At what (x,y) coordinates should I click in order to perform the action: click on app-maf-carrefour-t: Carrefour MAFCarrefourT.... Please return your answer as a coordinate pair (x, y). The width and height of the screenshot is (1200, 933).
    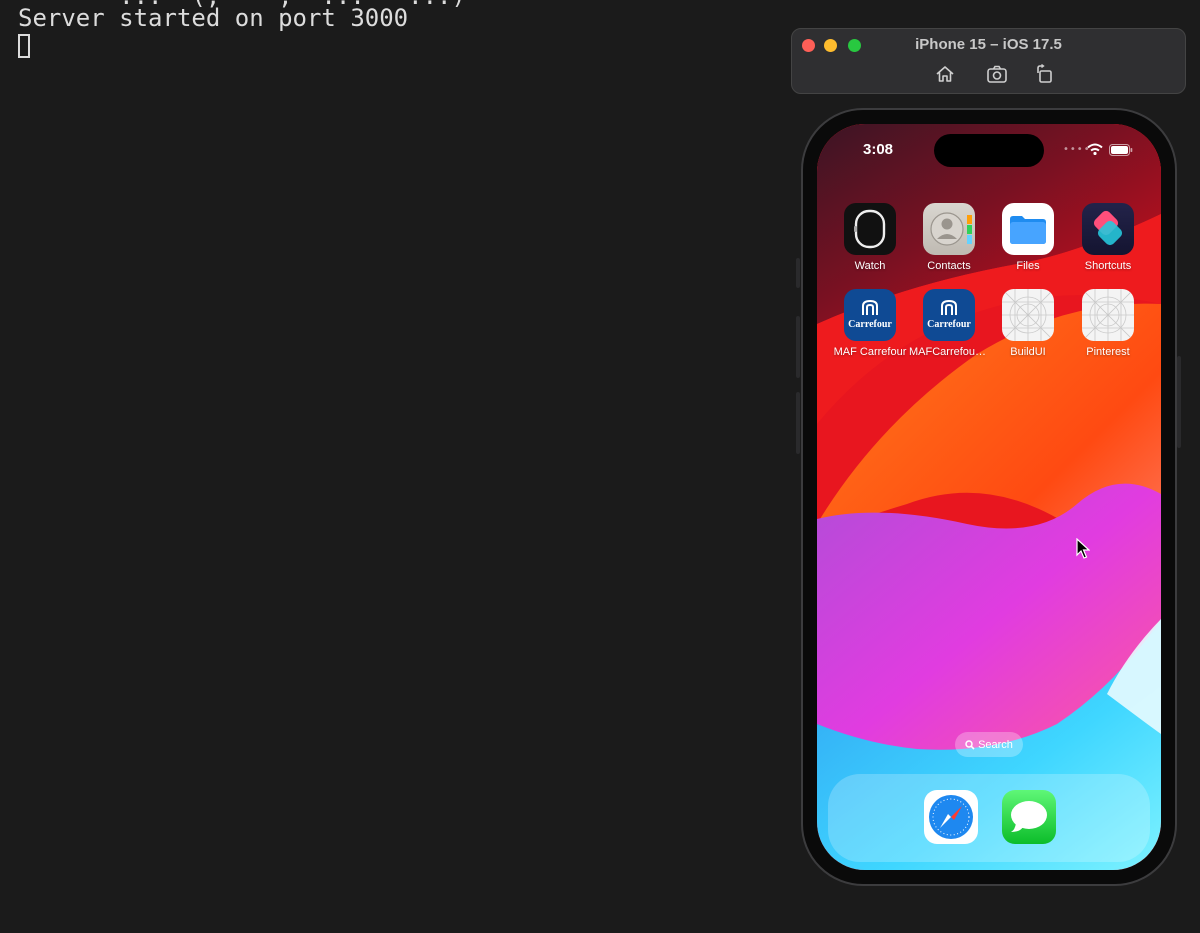
    Looking at the image, I should click on (949, 323).